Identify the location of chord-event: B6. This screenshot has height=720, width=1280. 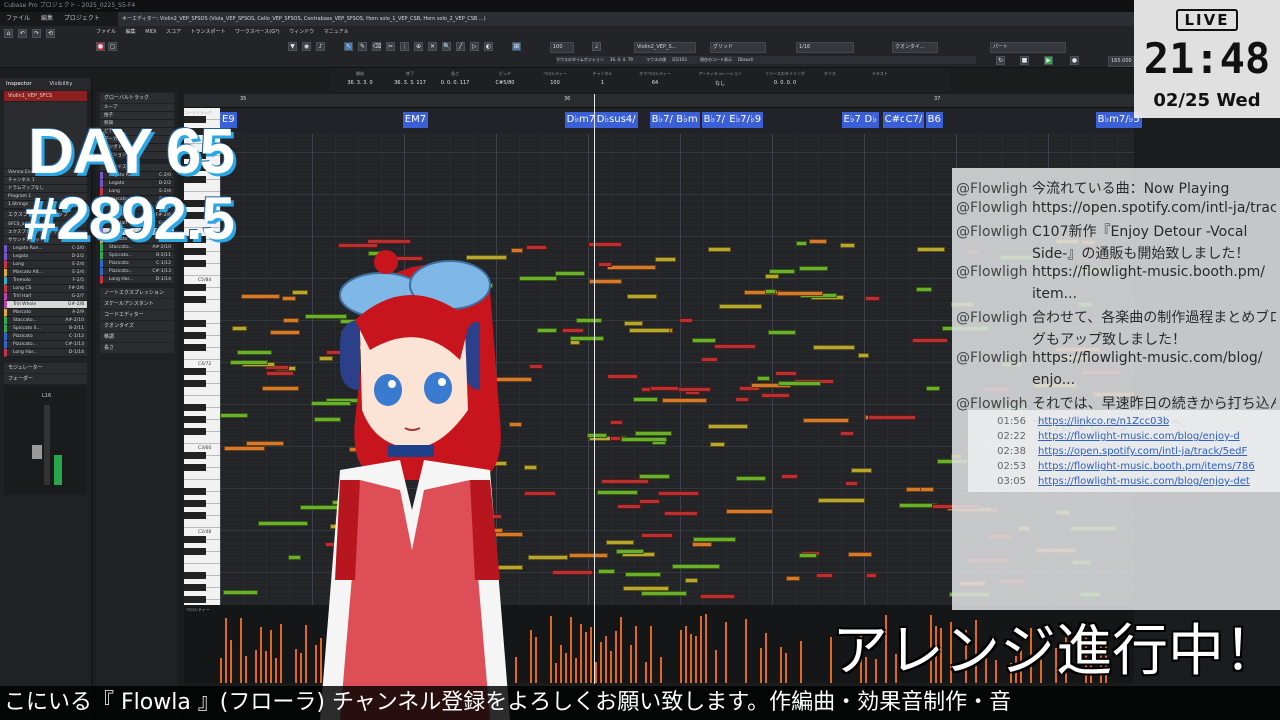
(934, 120).